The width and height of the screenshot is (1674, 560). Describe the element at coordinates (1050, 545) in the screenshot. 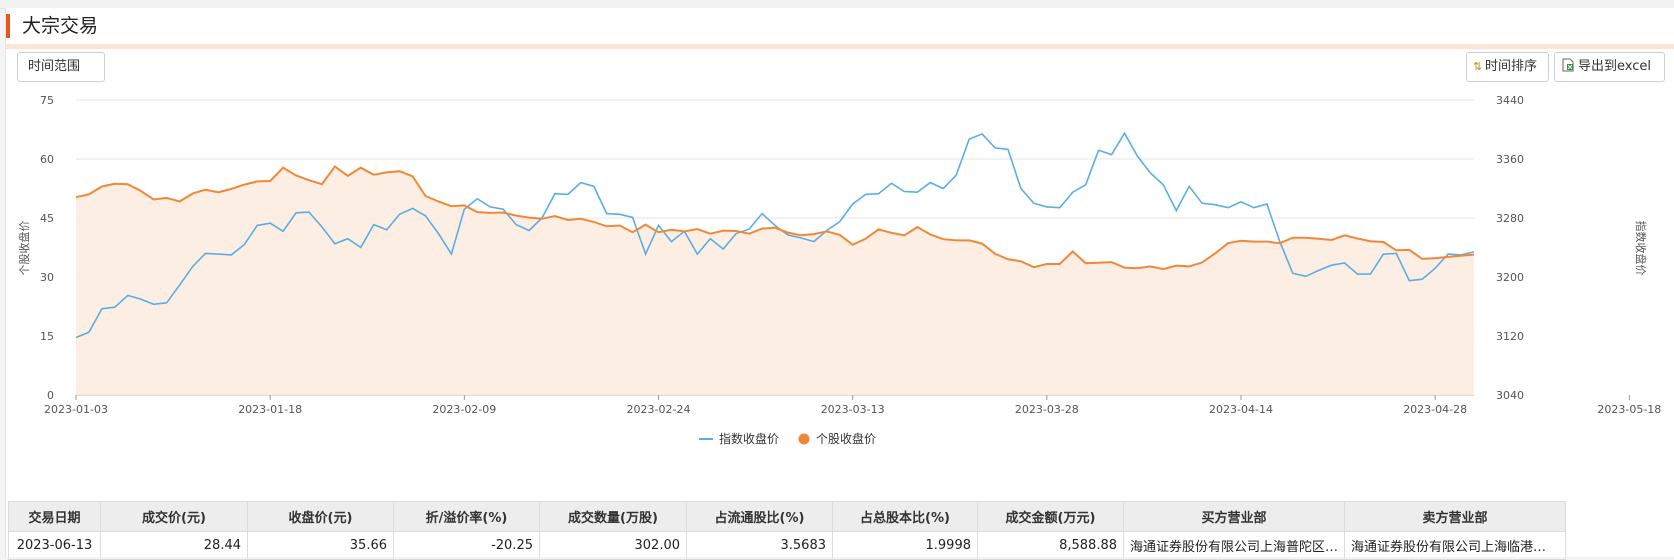

I see `table-cell: 8,588.88` at that location.